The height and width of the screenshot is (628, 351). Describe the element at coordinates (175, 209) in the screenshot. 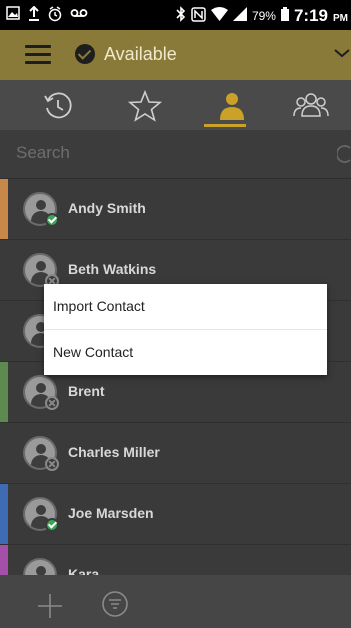

I see `contact-row: Andy Smith` at that location.